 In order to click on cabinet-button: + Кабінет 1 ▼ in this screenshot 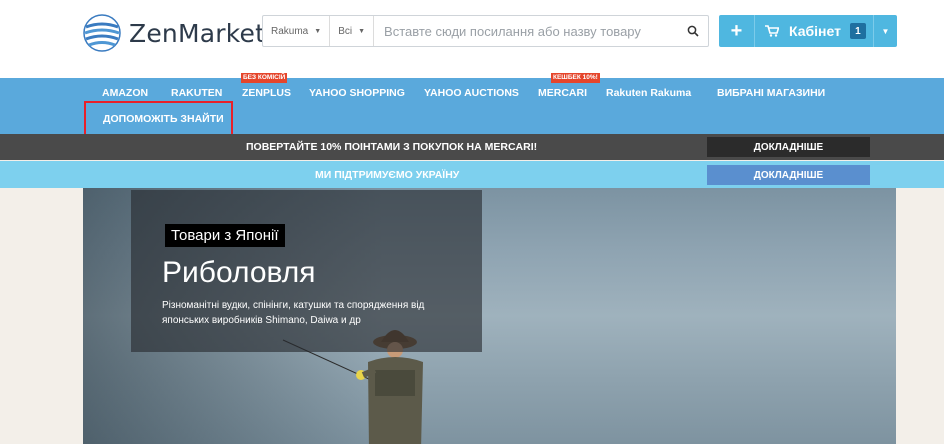, I will do `click(808, 31)`.